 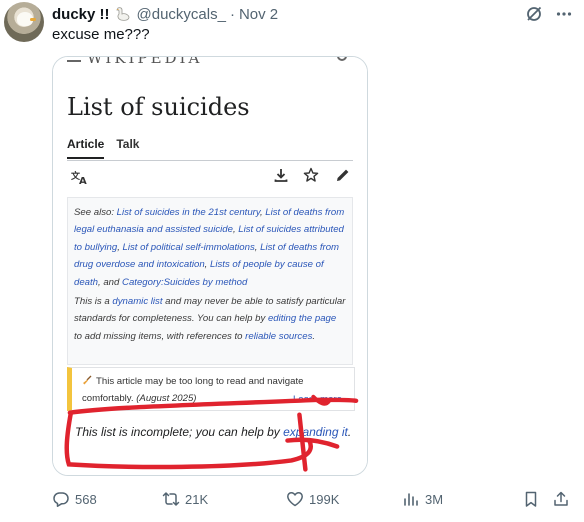 I want to click on hatnote-period: ., so click(x=314, y=336).